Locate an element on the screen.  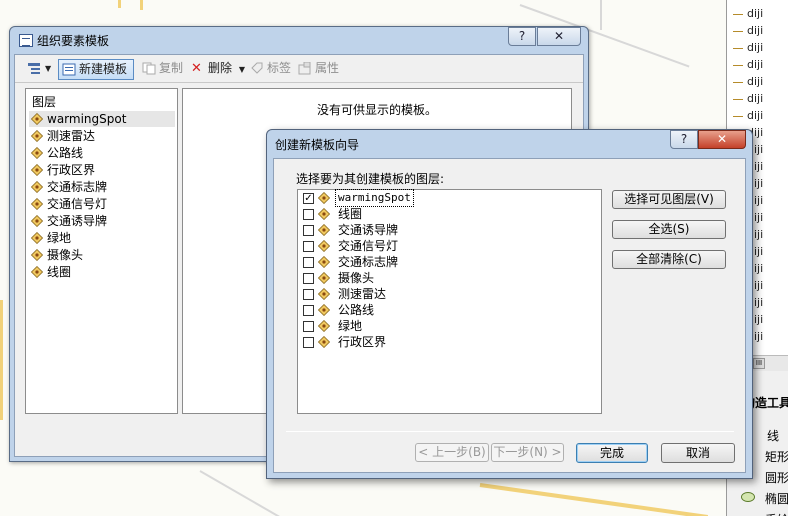
layer-item: 公路线 is located at coordinates (102, 153).